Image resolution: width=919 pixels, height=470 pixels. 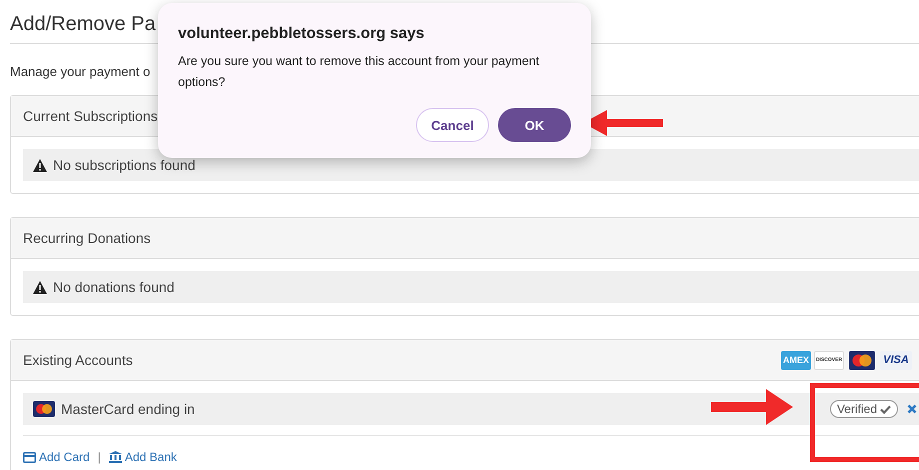 I want to click on panel-title: Existing Accounts, so click(x=78, y=360).